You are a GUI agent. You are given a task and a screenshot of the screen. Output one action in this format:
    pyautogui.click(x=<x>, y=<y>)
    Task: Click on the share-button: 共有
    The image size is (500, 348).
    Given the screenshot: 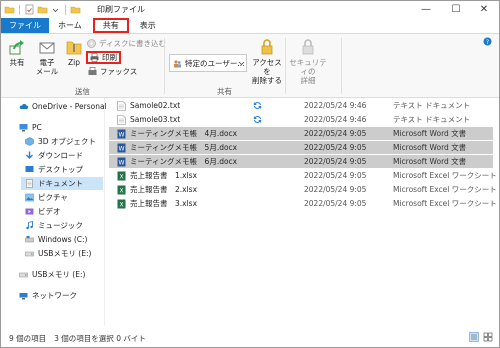 What is the action you would take?
    pyautogui.click(x=17, y=52)
    